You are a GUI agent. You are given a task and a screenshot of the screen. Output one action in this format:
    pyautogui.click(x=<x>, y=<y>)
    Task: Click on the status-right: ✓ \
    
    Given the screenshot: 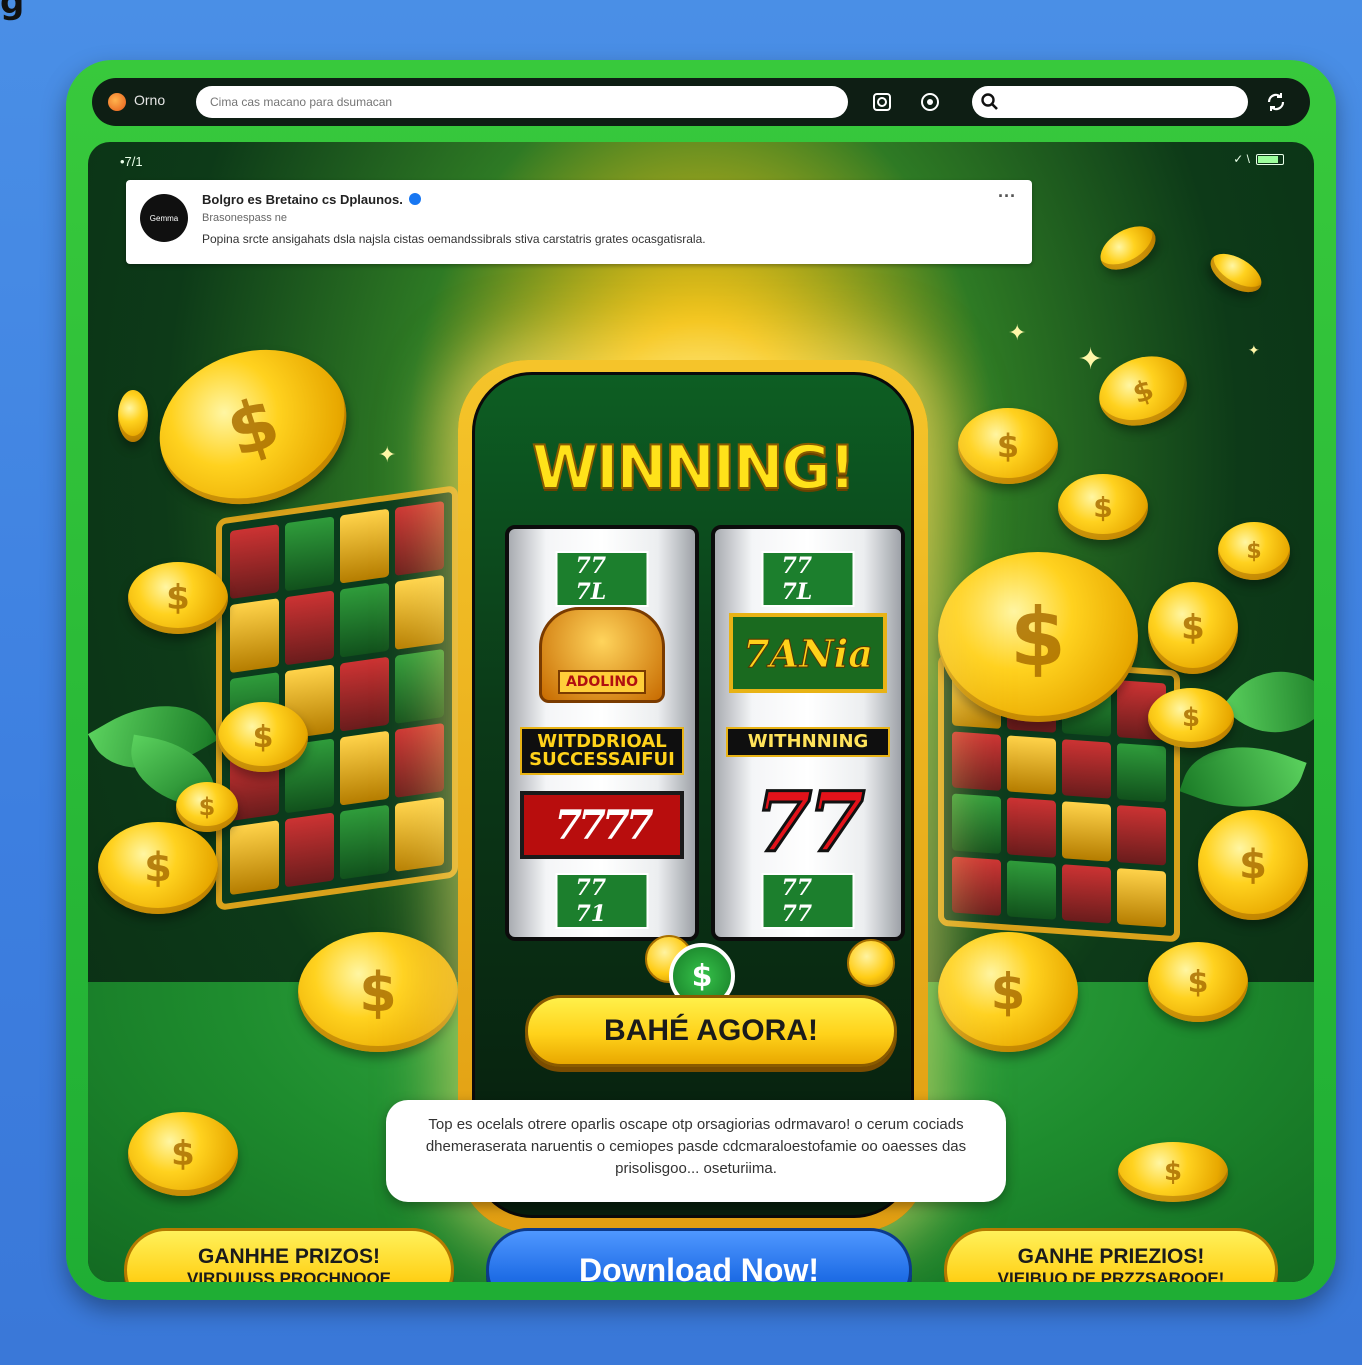 What is the action you would take?
    pyautogui.click(x=1258, y=159)
    